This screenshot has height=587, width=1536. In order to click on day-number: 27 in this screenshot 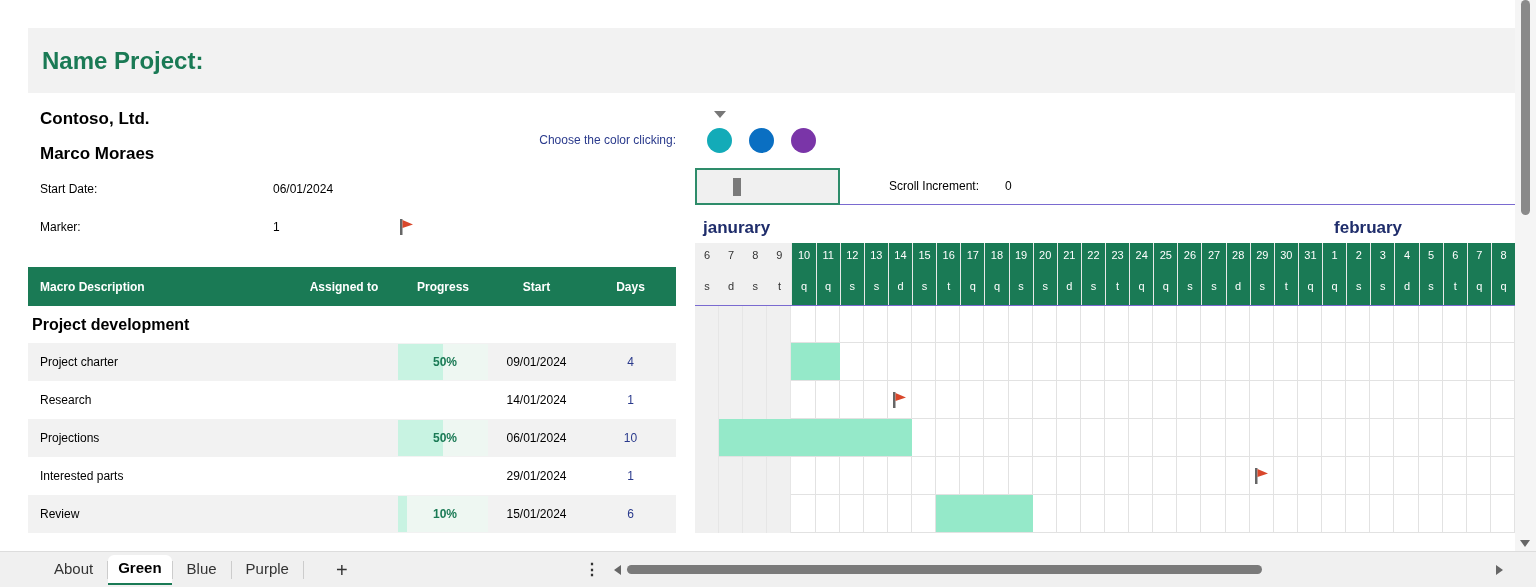, I will do `click(1214, 256)`.